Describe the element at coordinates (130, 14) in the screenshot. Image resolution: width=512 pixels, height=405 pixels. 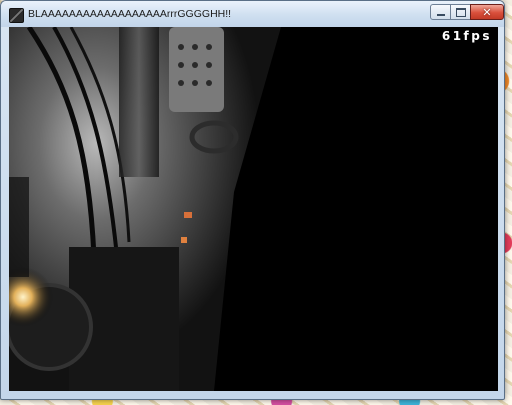
I see `window-title: BLAAAAAAAAAAAAAAAAAArrrGGGGHH!!` at that location.